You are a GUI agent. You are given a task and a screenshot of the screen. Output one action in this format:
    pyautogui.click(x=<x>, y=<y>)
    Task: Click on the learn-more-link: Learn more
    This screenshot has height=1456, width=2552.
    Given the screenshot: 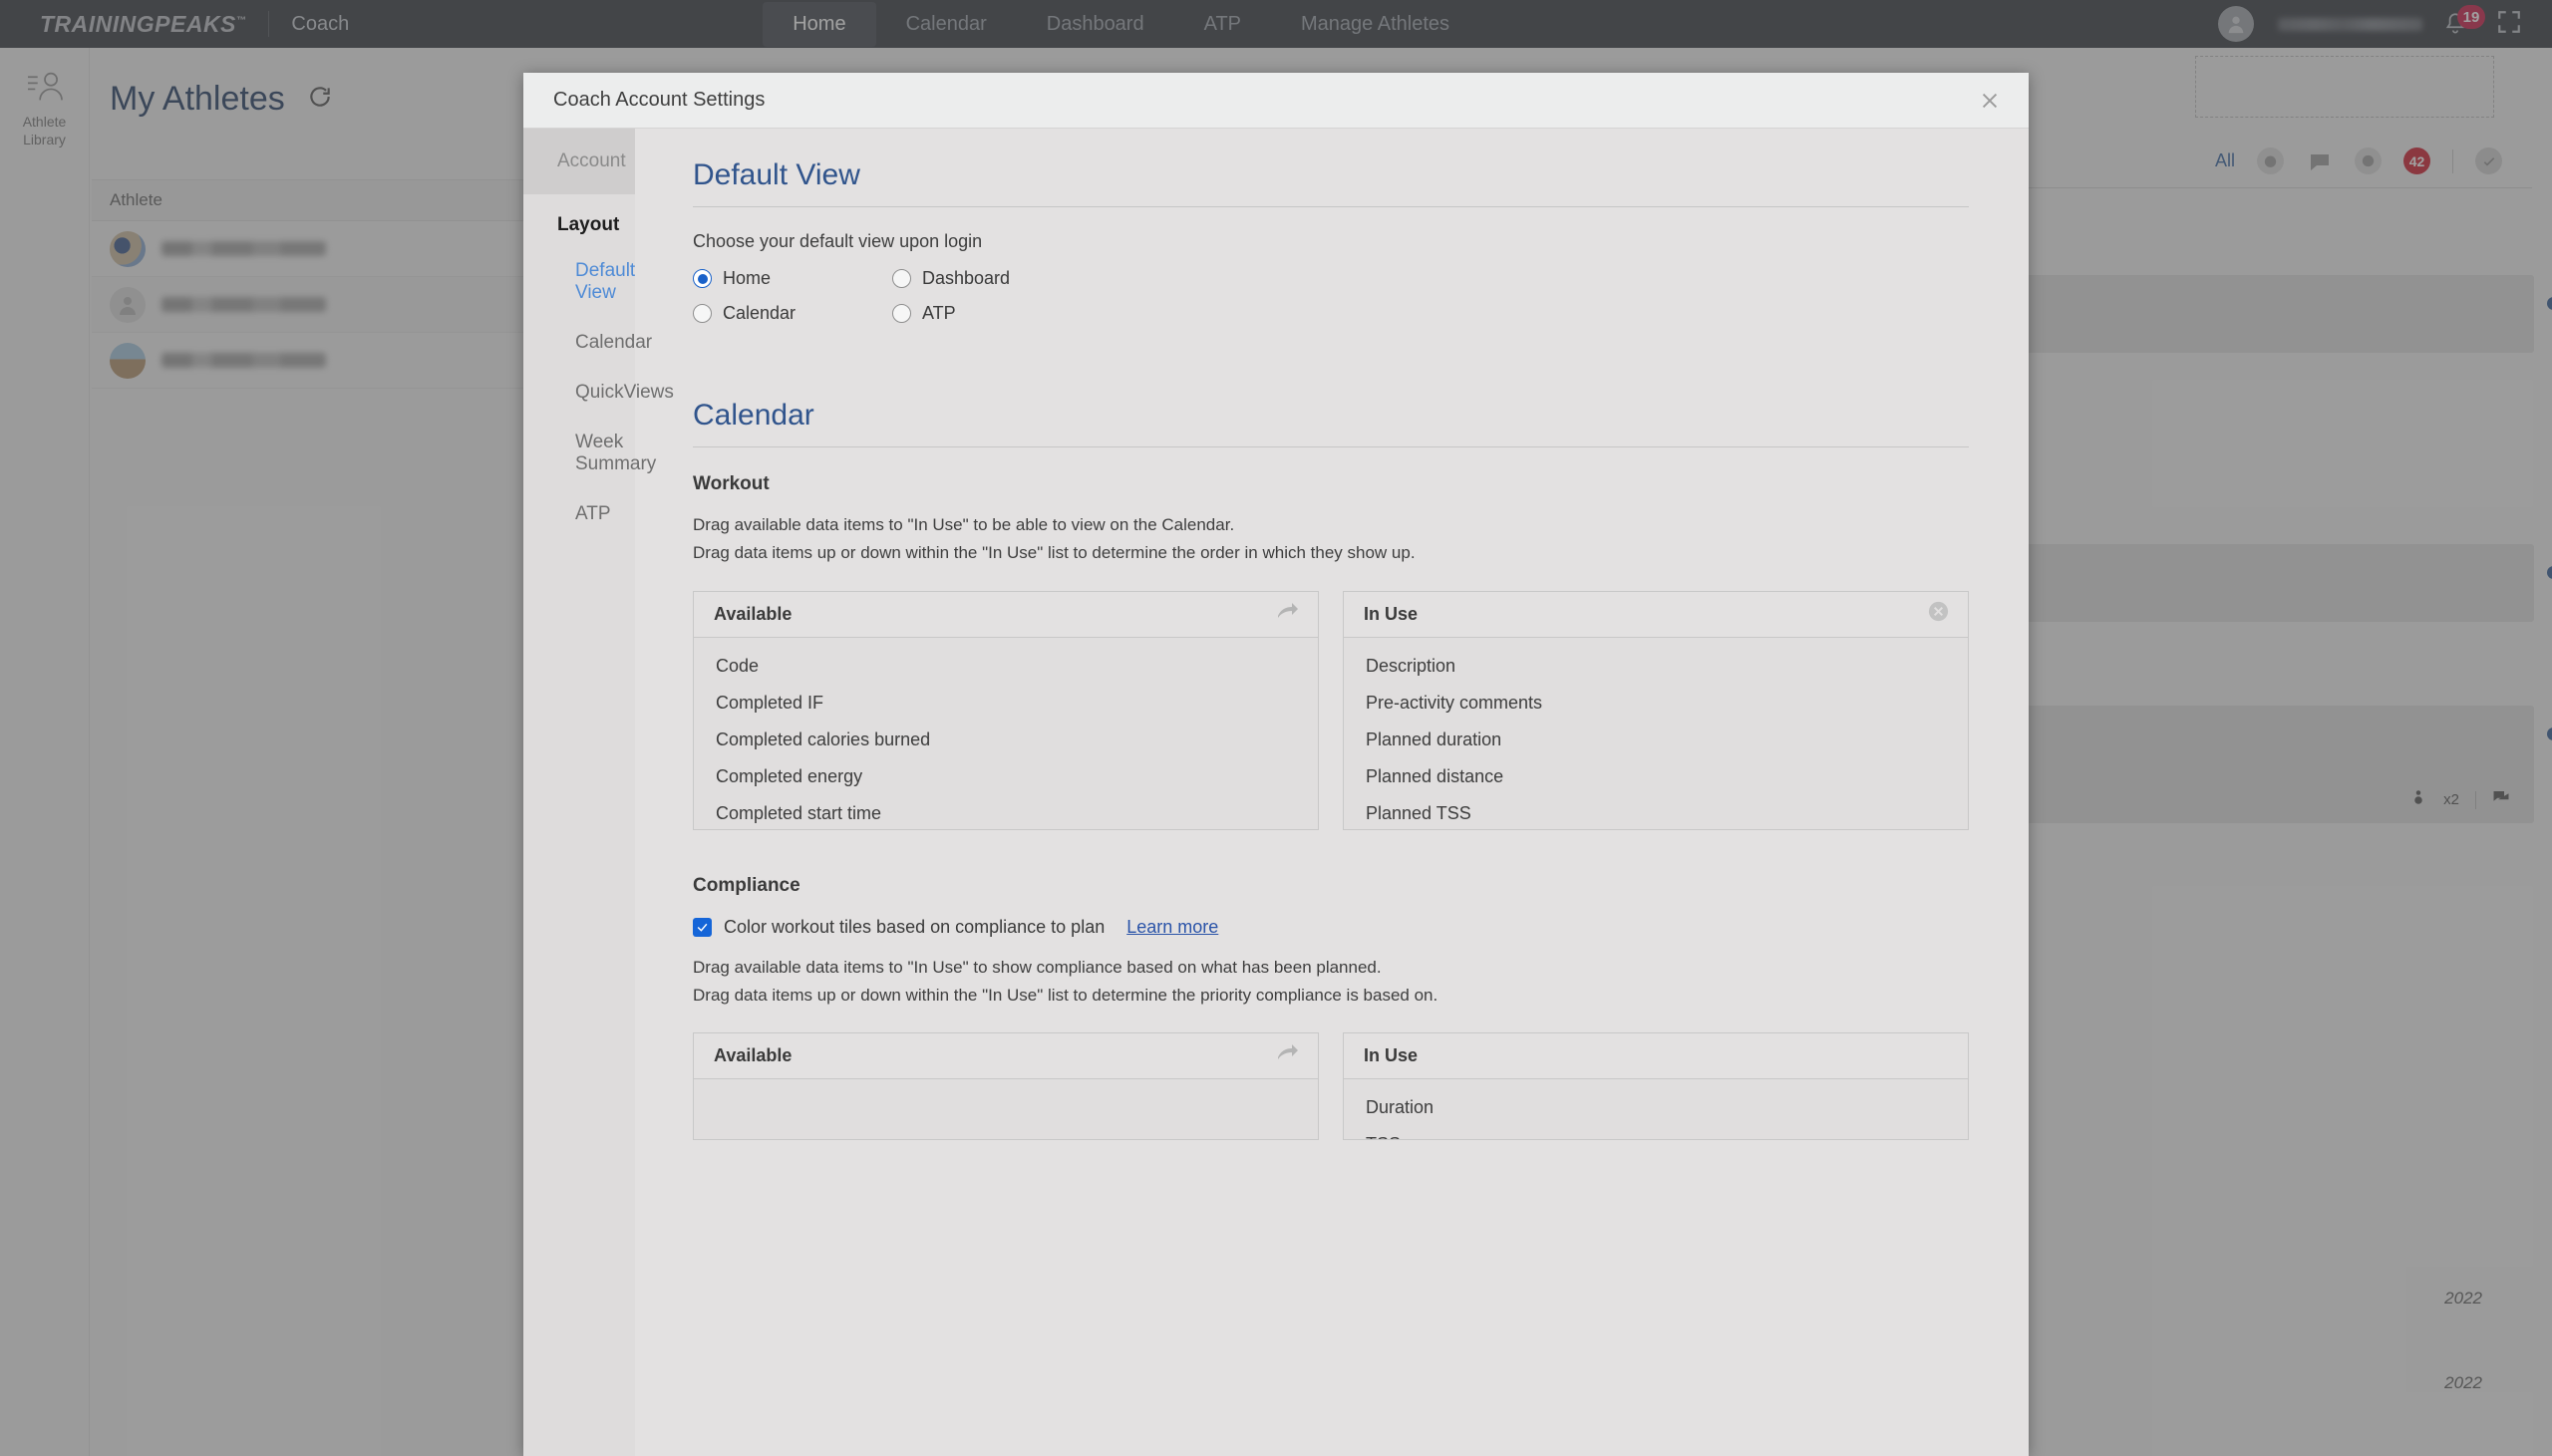 What is the action you would take?
    pyautogui.click(x=1172, y=928)
    